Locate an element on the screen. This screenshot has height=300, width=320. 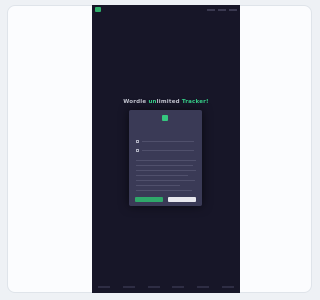
app-logo-icon is located at coordinates (98, 9).